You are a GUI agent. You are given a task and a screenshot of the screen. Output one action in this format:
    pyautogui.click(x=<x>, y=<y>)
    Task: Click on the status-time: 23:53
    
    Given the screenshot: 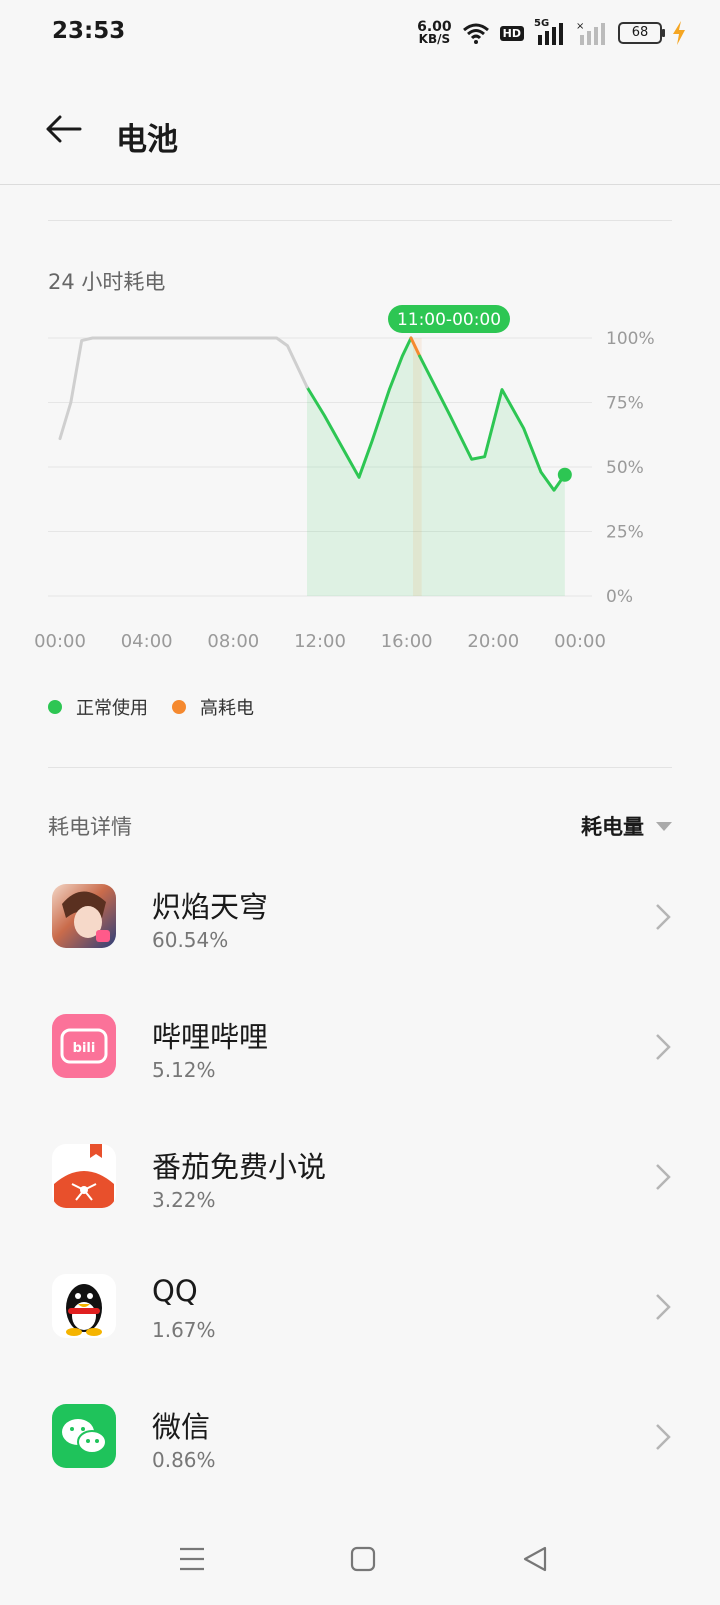 What is the action you would take?
    pyautogui.click(x=89, y=31)
    